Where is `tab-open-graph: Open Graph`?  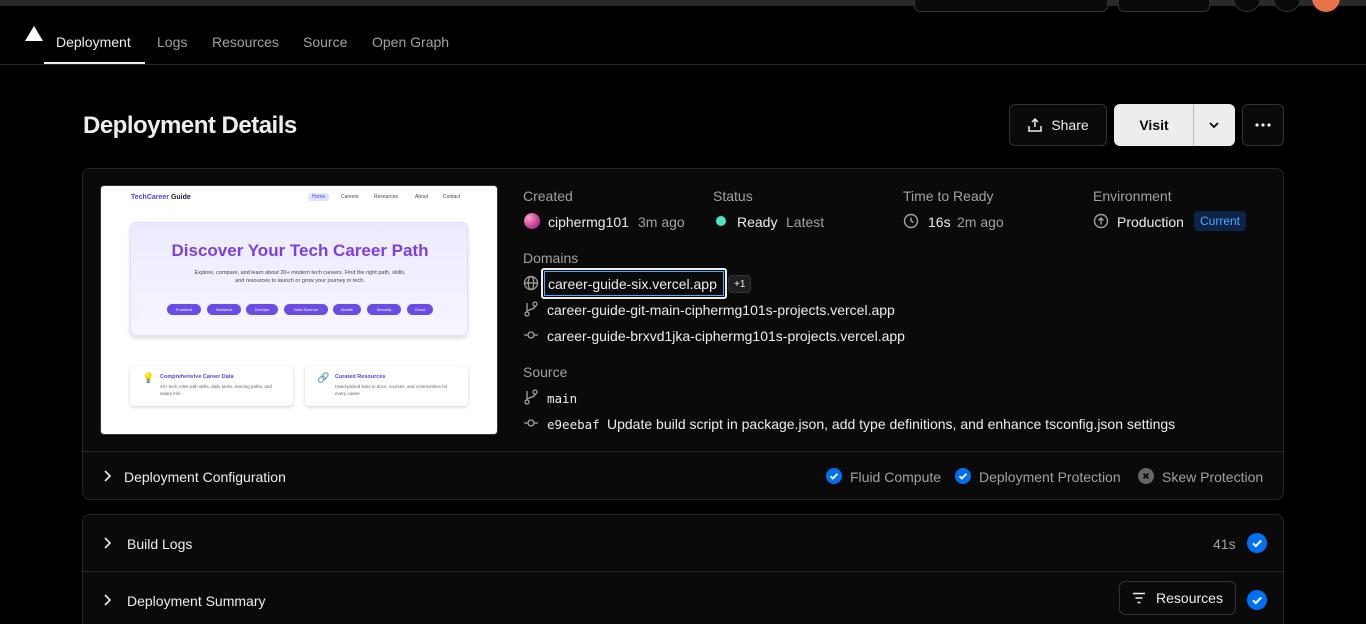
tab-open-graph: Open Graph is located at coordinates (410, 42).